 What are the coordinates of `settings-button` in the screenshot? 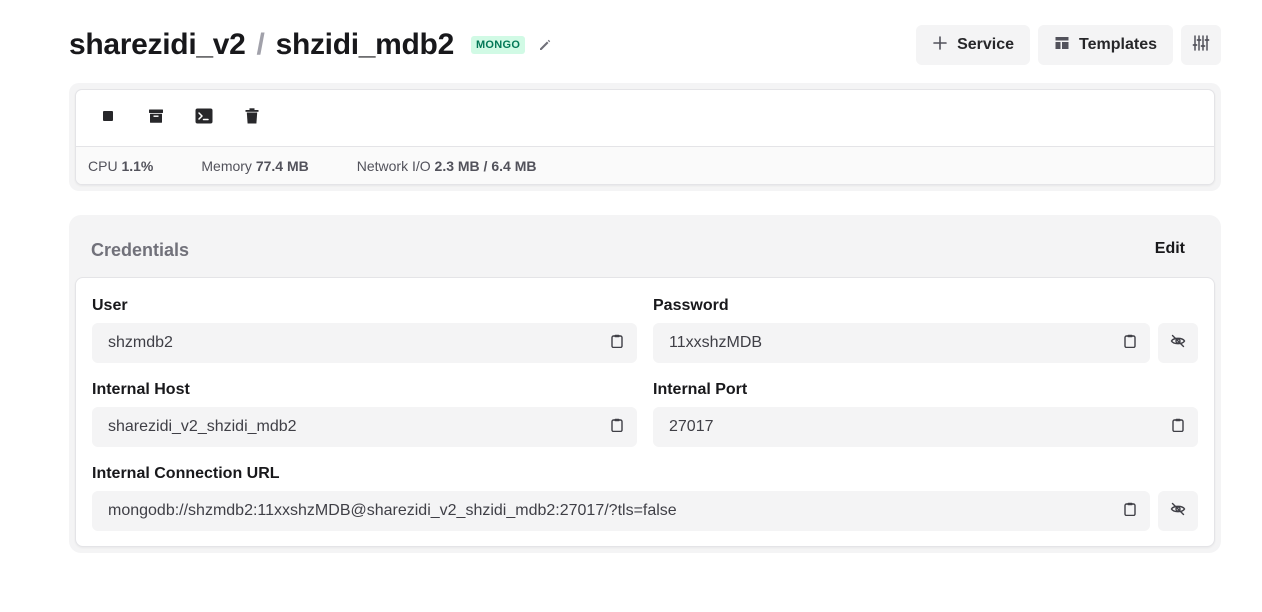 It's located at (1201, 45).